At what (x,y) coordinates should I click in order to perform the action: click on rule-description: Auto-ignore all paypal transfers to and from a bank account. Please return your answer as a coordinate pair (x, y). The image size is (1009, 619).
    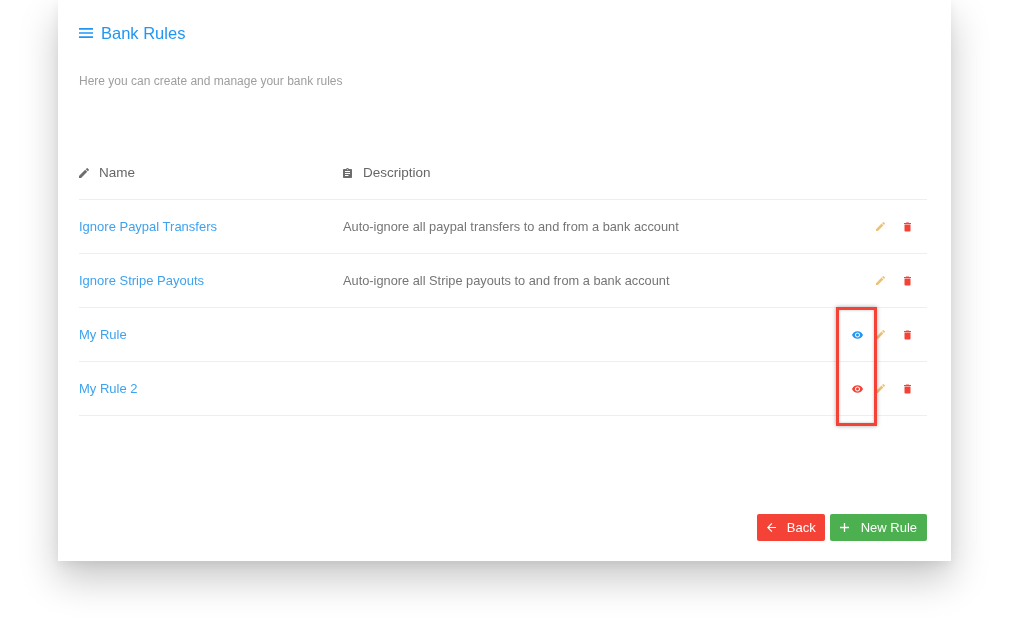
    Looking at the image, I should click on (511, 226).